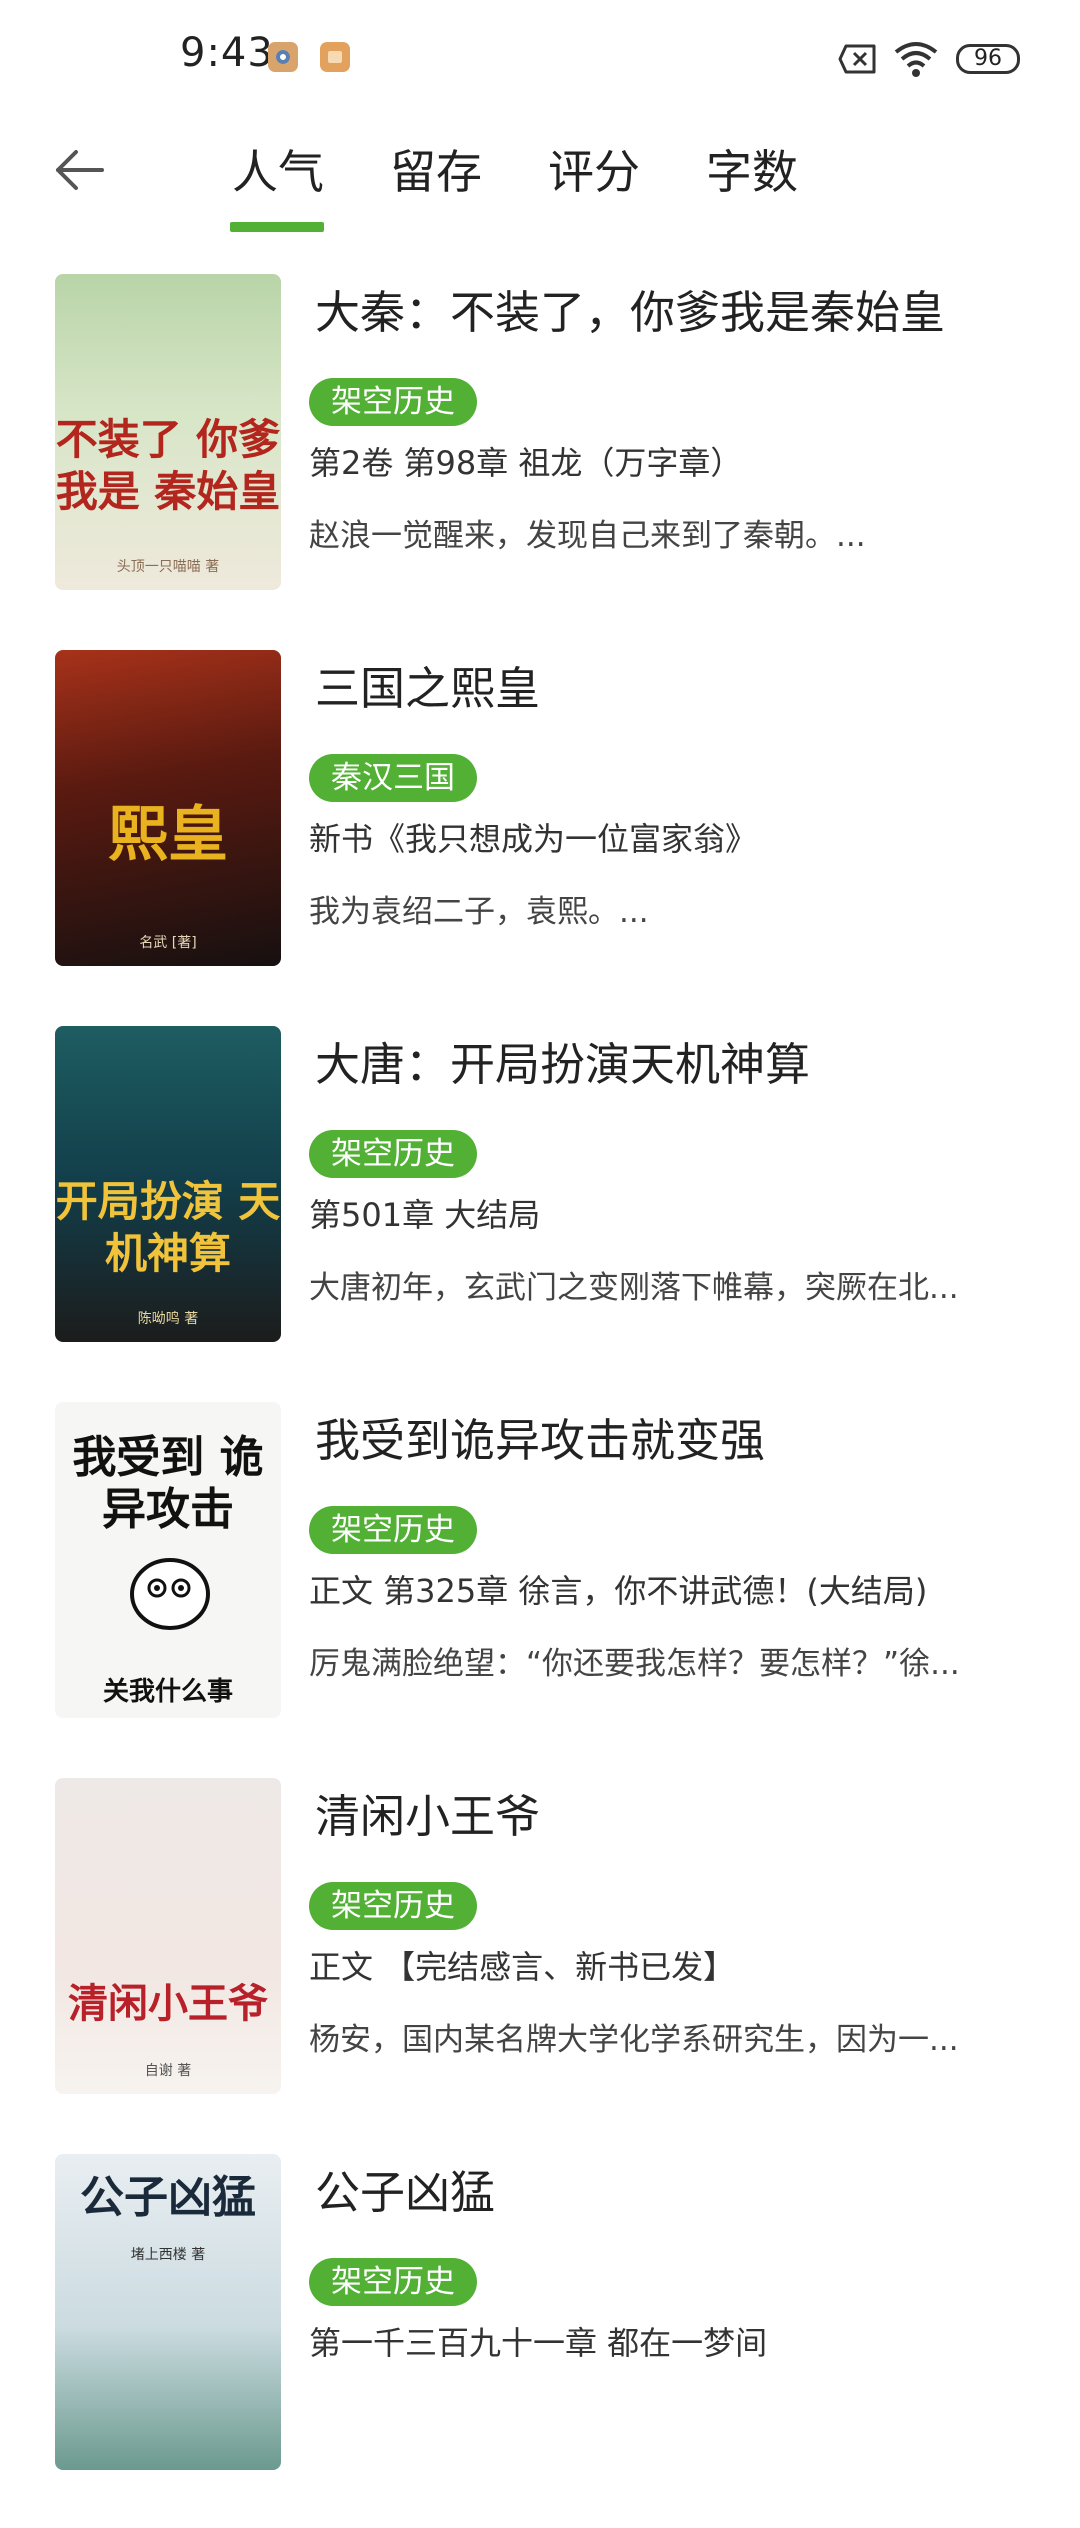 The height and width of the screenshot is (2528, 1080). Describe the element at coordinates (427, 1812) in the screenshot. I see `book-title: 清闲小王爷` at that location.